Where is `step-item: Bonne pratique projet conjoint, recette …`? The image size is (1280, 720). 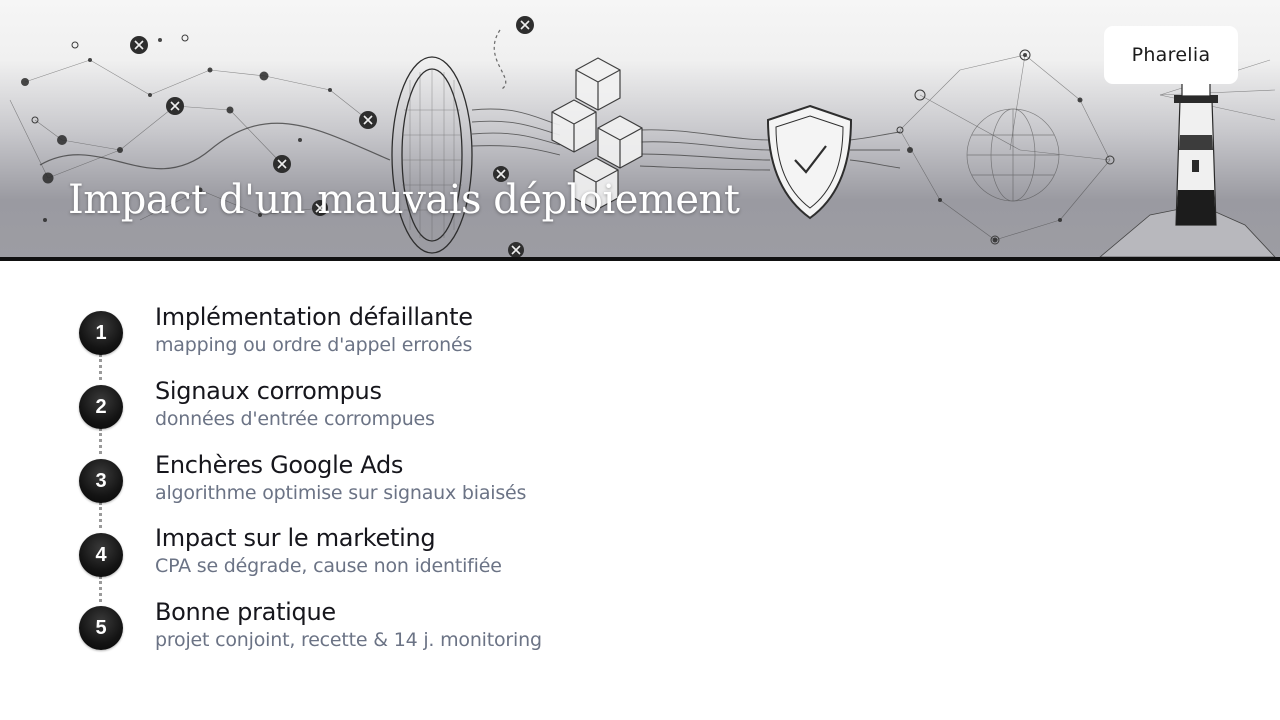
step-item: Bonne pratique projet conjoint, recette … is located at coordinates (348, 625).